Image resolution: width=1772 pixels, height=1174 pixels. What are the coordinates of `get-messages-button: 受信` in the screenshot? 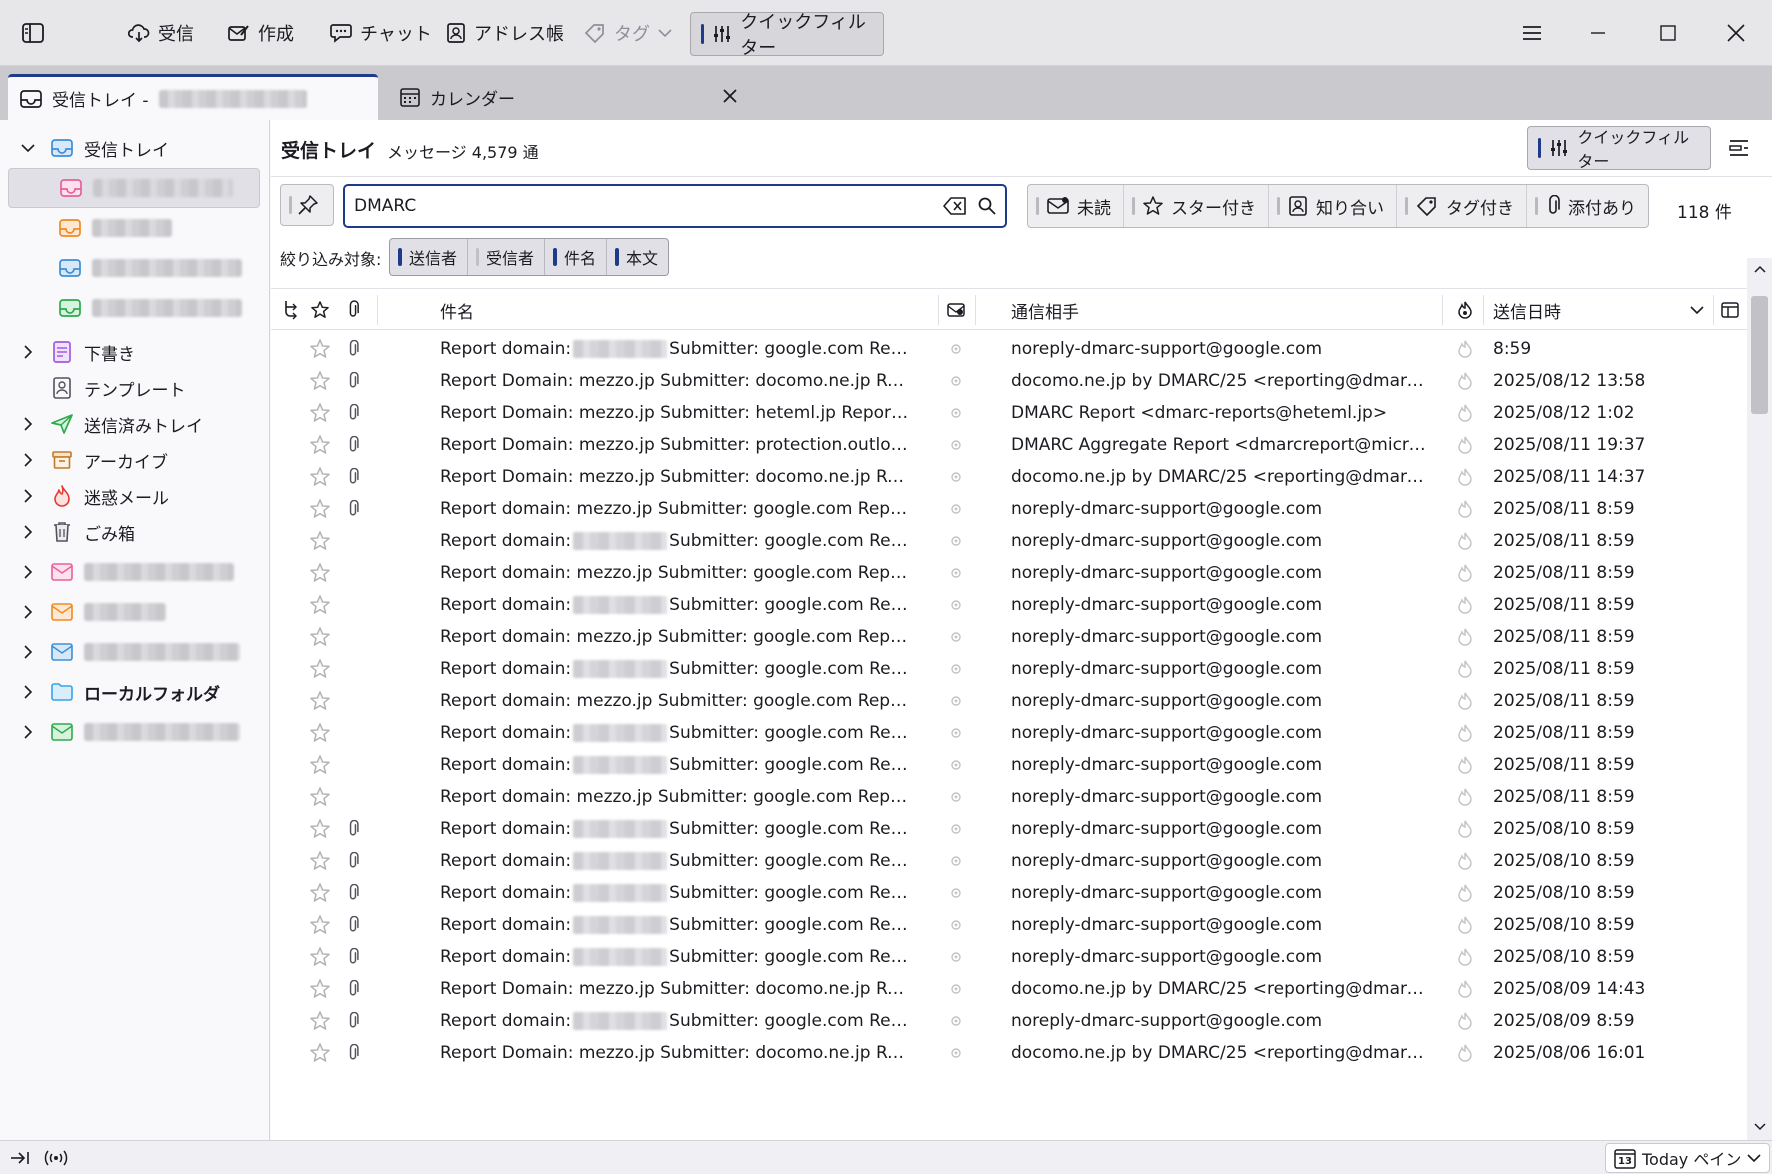 It's located at (161, 33).